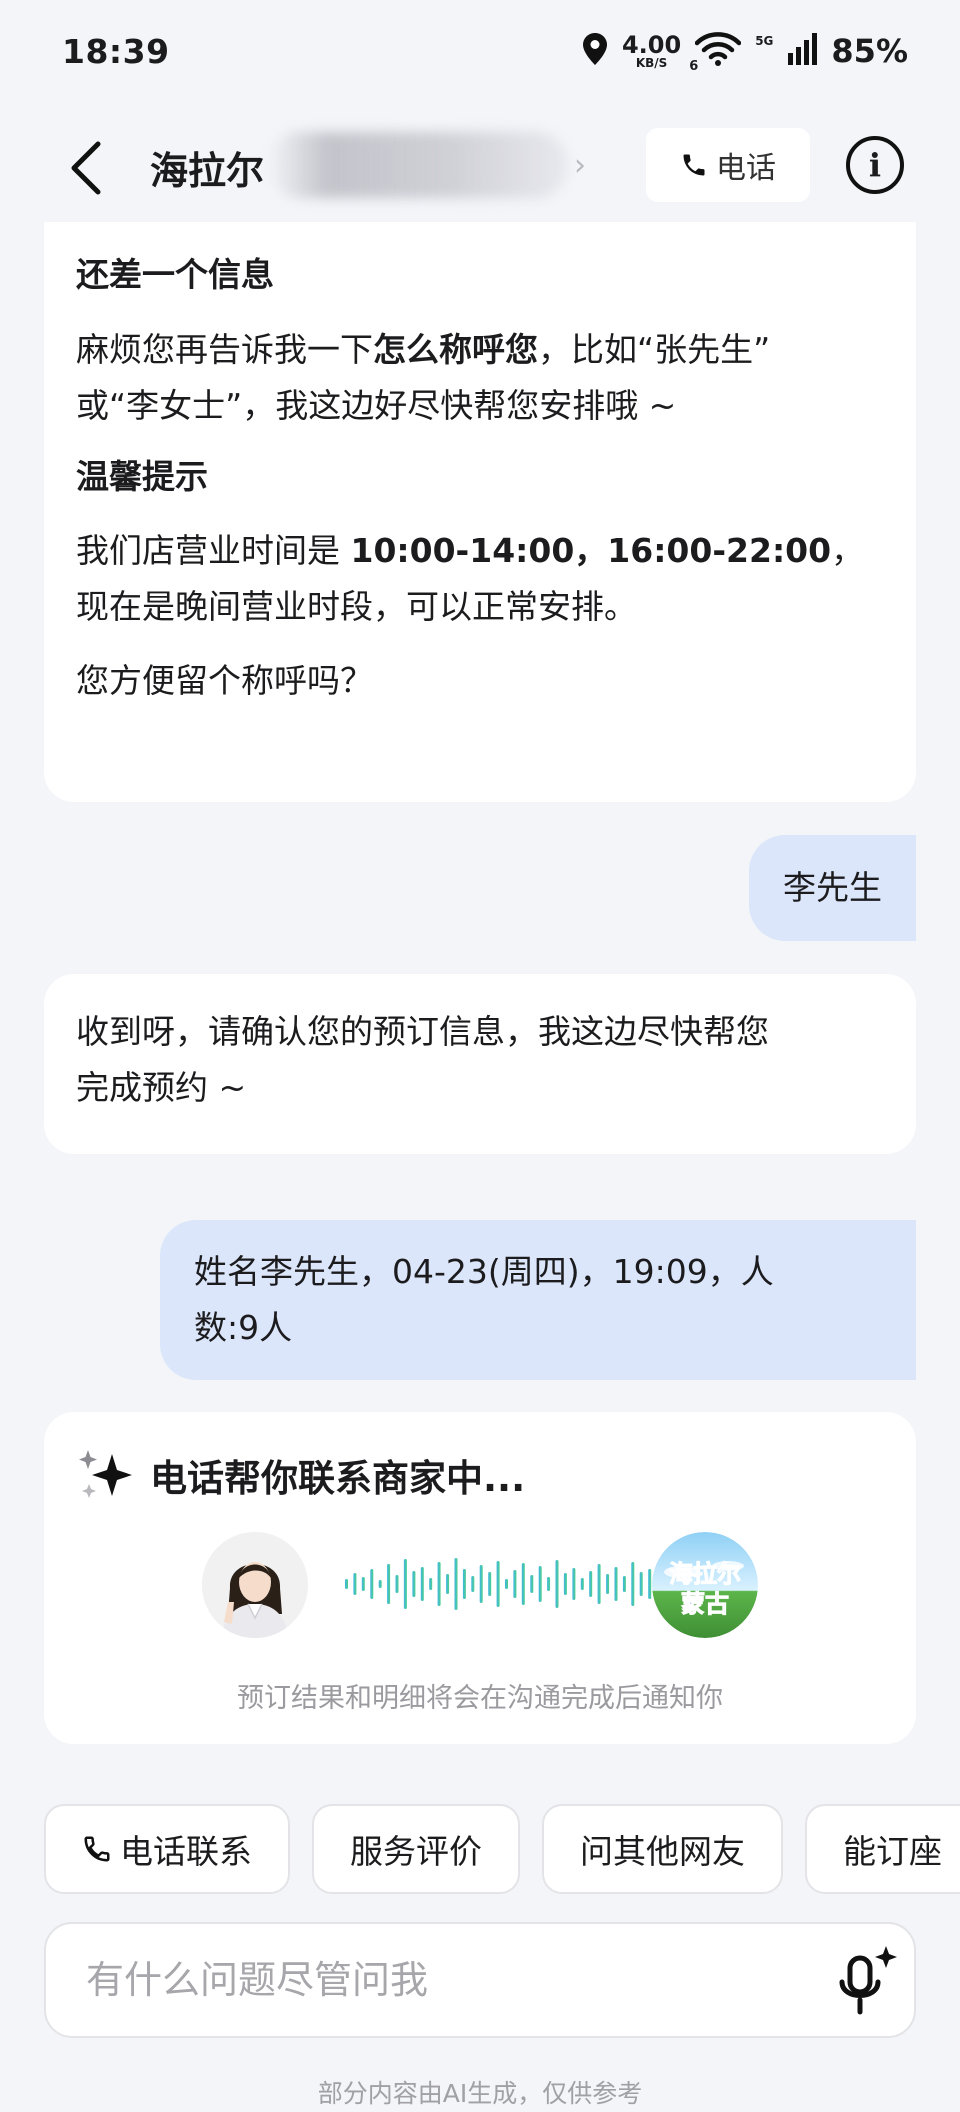  Describe the element at coordinates (418, 165) in the screenshot. I see `blurred-title-area` at that location.